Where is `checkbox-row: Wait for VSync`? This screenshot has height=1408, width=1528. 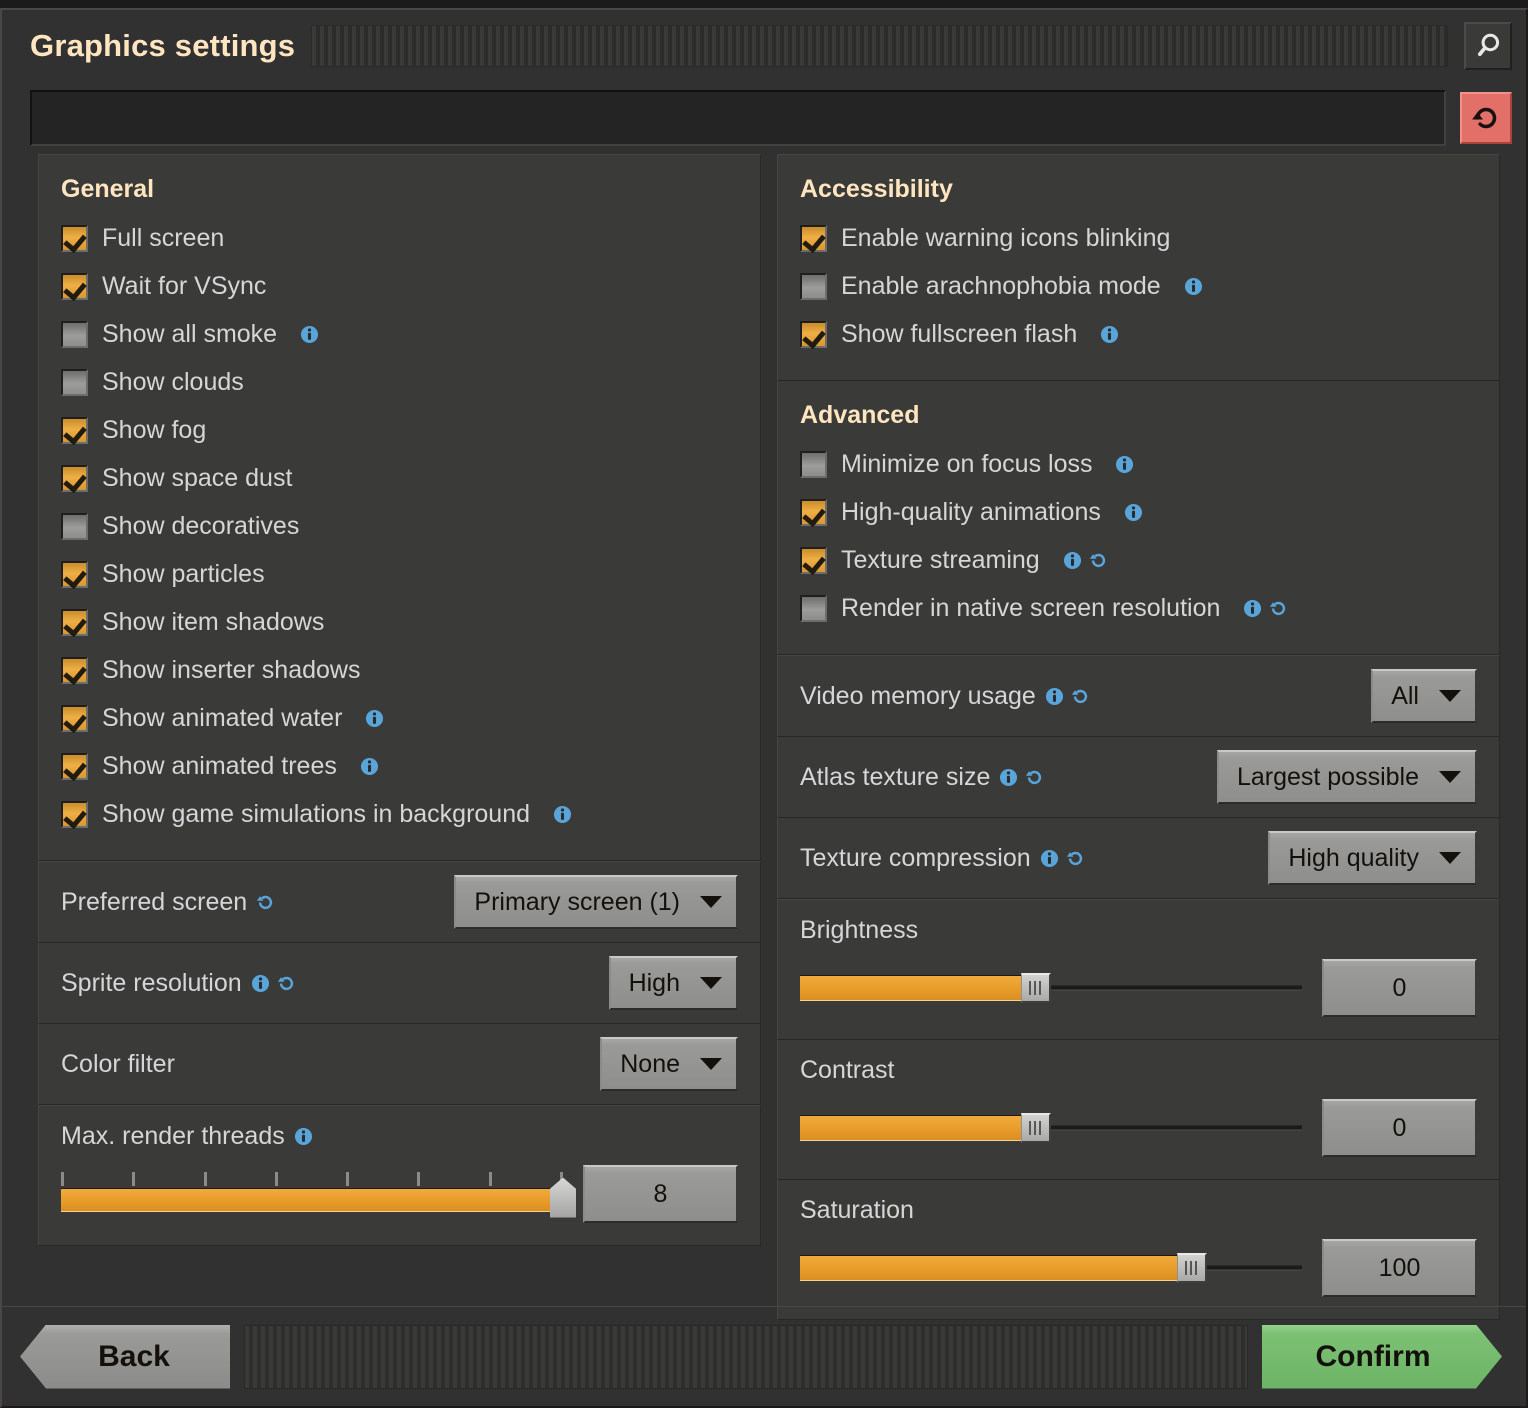
checkbox-row: Wait for VSync is located at coordinates (399, 286).